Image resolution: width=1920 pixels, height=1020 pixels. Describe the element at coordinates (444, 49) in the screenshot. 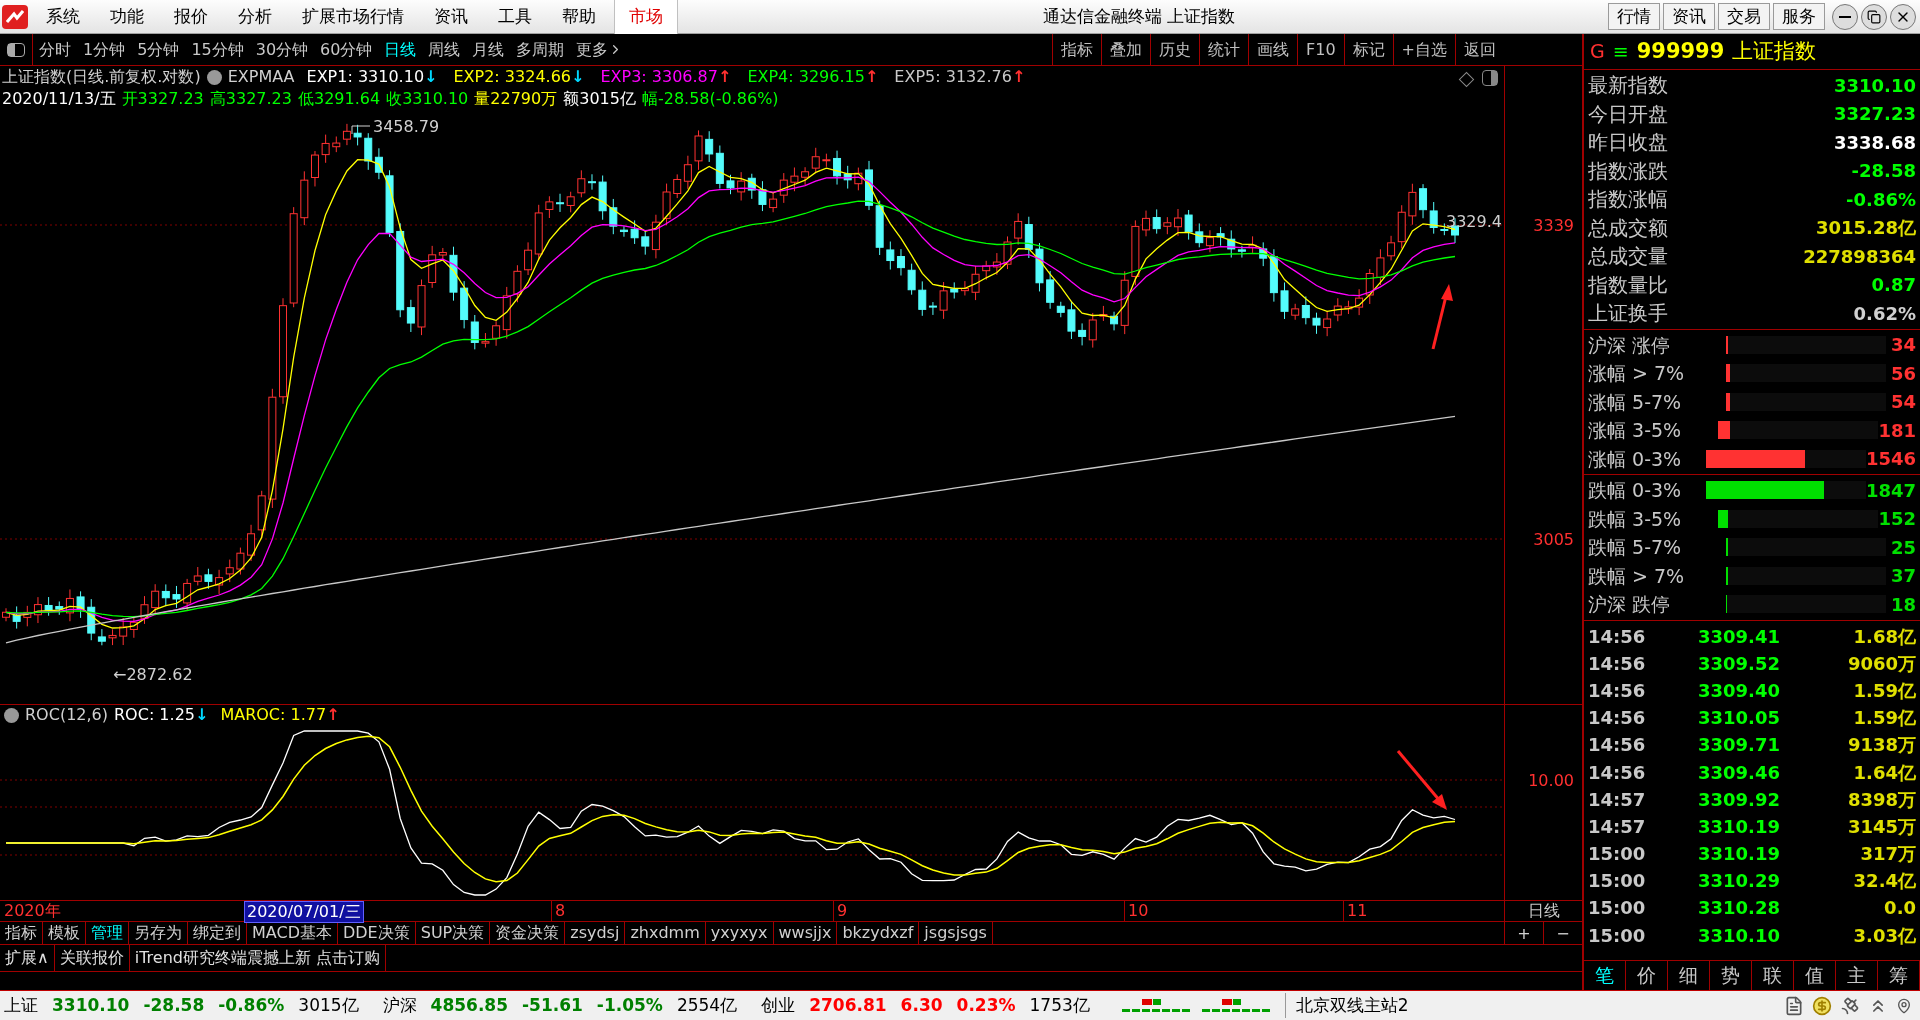

I see `period-tab: 周线` at that location.